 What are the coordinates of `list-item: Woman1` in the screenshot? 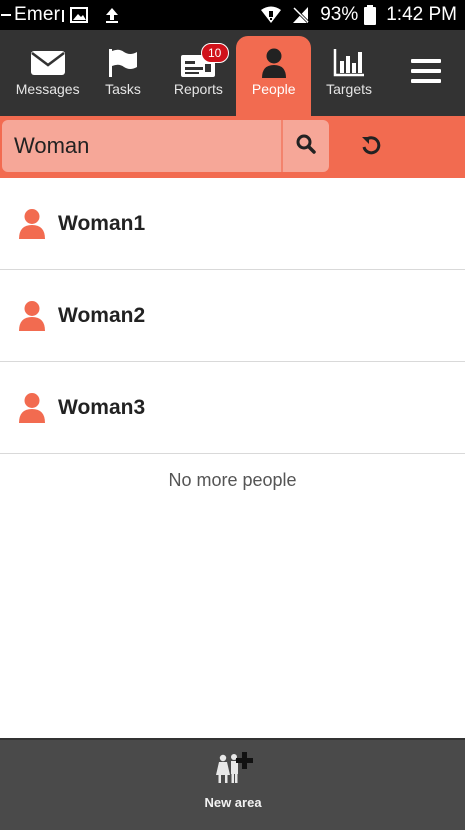 It's located at (232, 224).